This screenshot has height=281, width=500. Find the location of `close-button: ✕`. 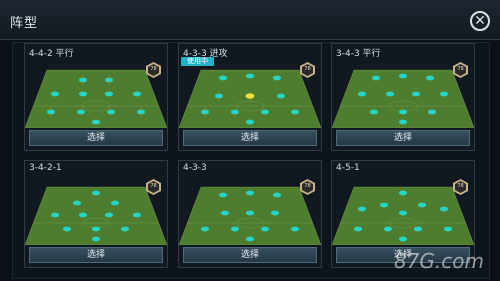

close-button: ✕ is located at coordinates (480, 21).